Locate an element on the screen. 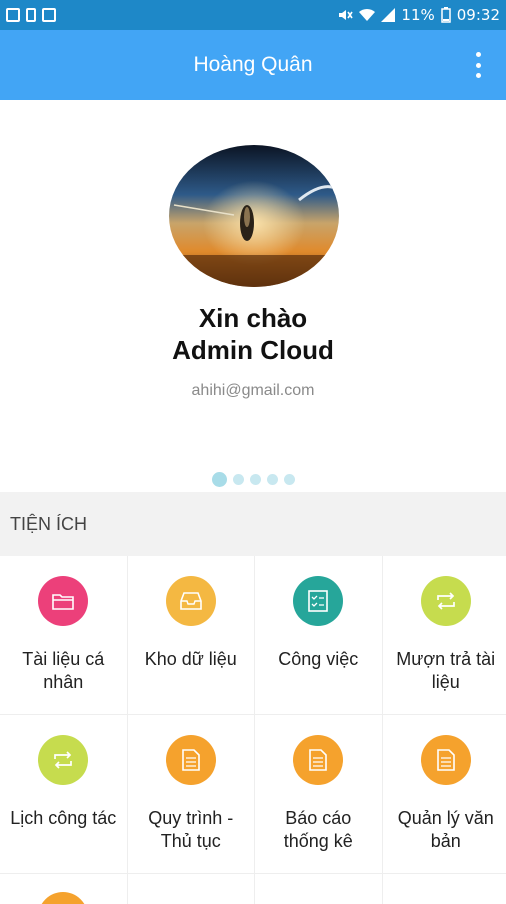 The height and width of the screenshot is (904, 506). greeting-line-1: Xin chào is located at coordinates (253, 318).